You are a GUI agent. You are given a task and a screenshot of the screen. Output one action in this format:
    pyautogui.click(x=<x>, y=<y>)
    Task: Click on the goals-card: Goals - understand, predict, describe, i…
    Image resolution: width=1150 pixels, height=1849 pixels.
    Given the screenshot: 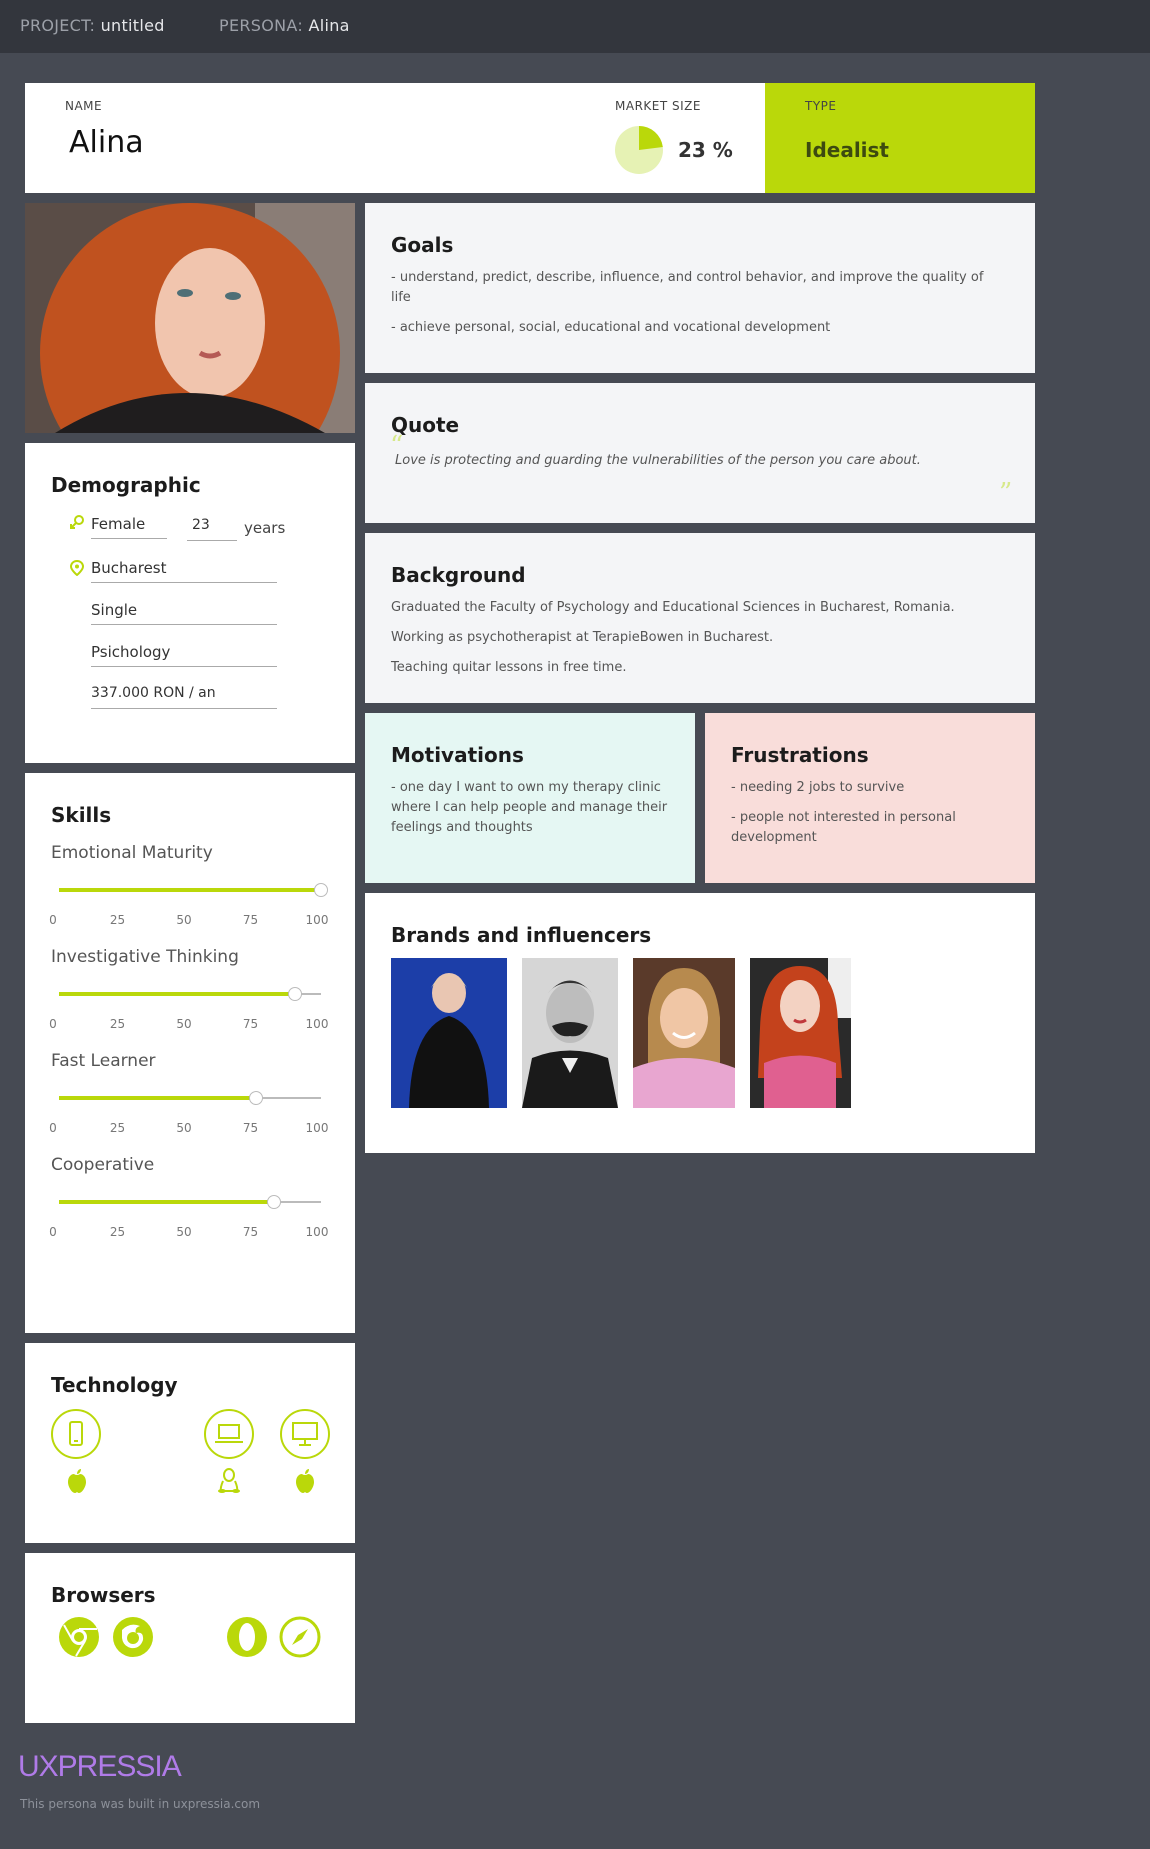 What is the action you would take?
    pyautogui.click(x=700, y=288)
    